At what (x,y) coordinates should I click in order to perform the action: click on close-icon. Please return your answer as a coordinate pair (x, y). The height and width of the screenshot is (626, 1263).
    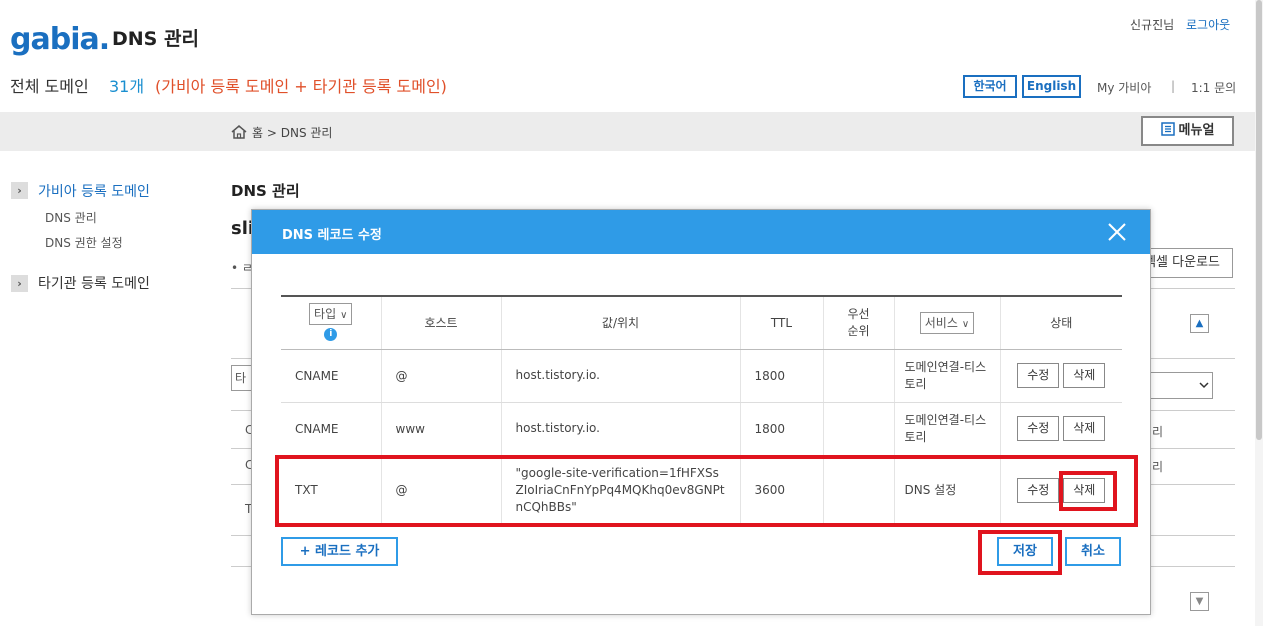
    Looking at the image, I should click on (1117, 232).